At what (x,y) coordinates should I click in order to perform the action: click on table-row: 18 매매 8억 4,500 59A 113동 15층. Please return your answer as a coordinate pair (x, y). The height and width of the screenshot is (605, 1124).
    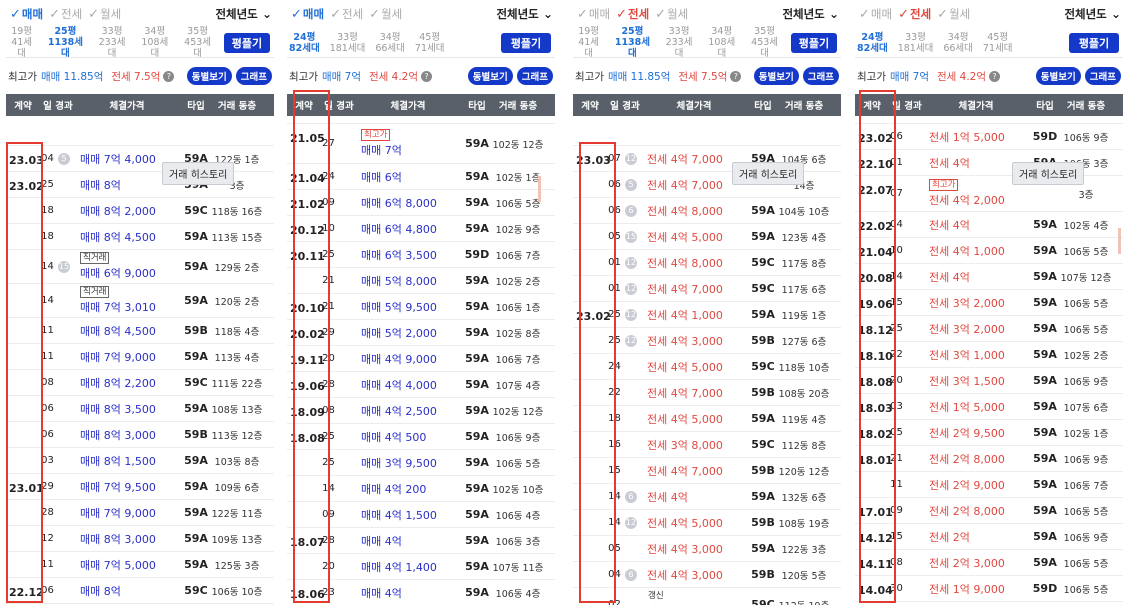
    Looking at the image, I should click on (140, 237).